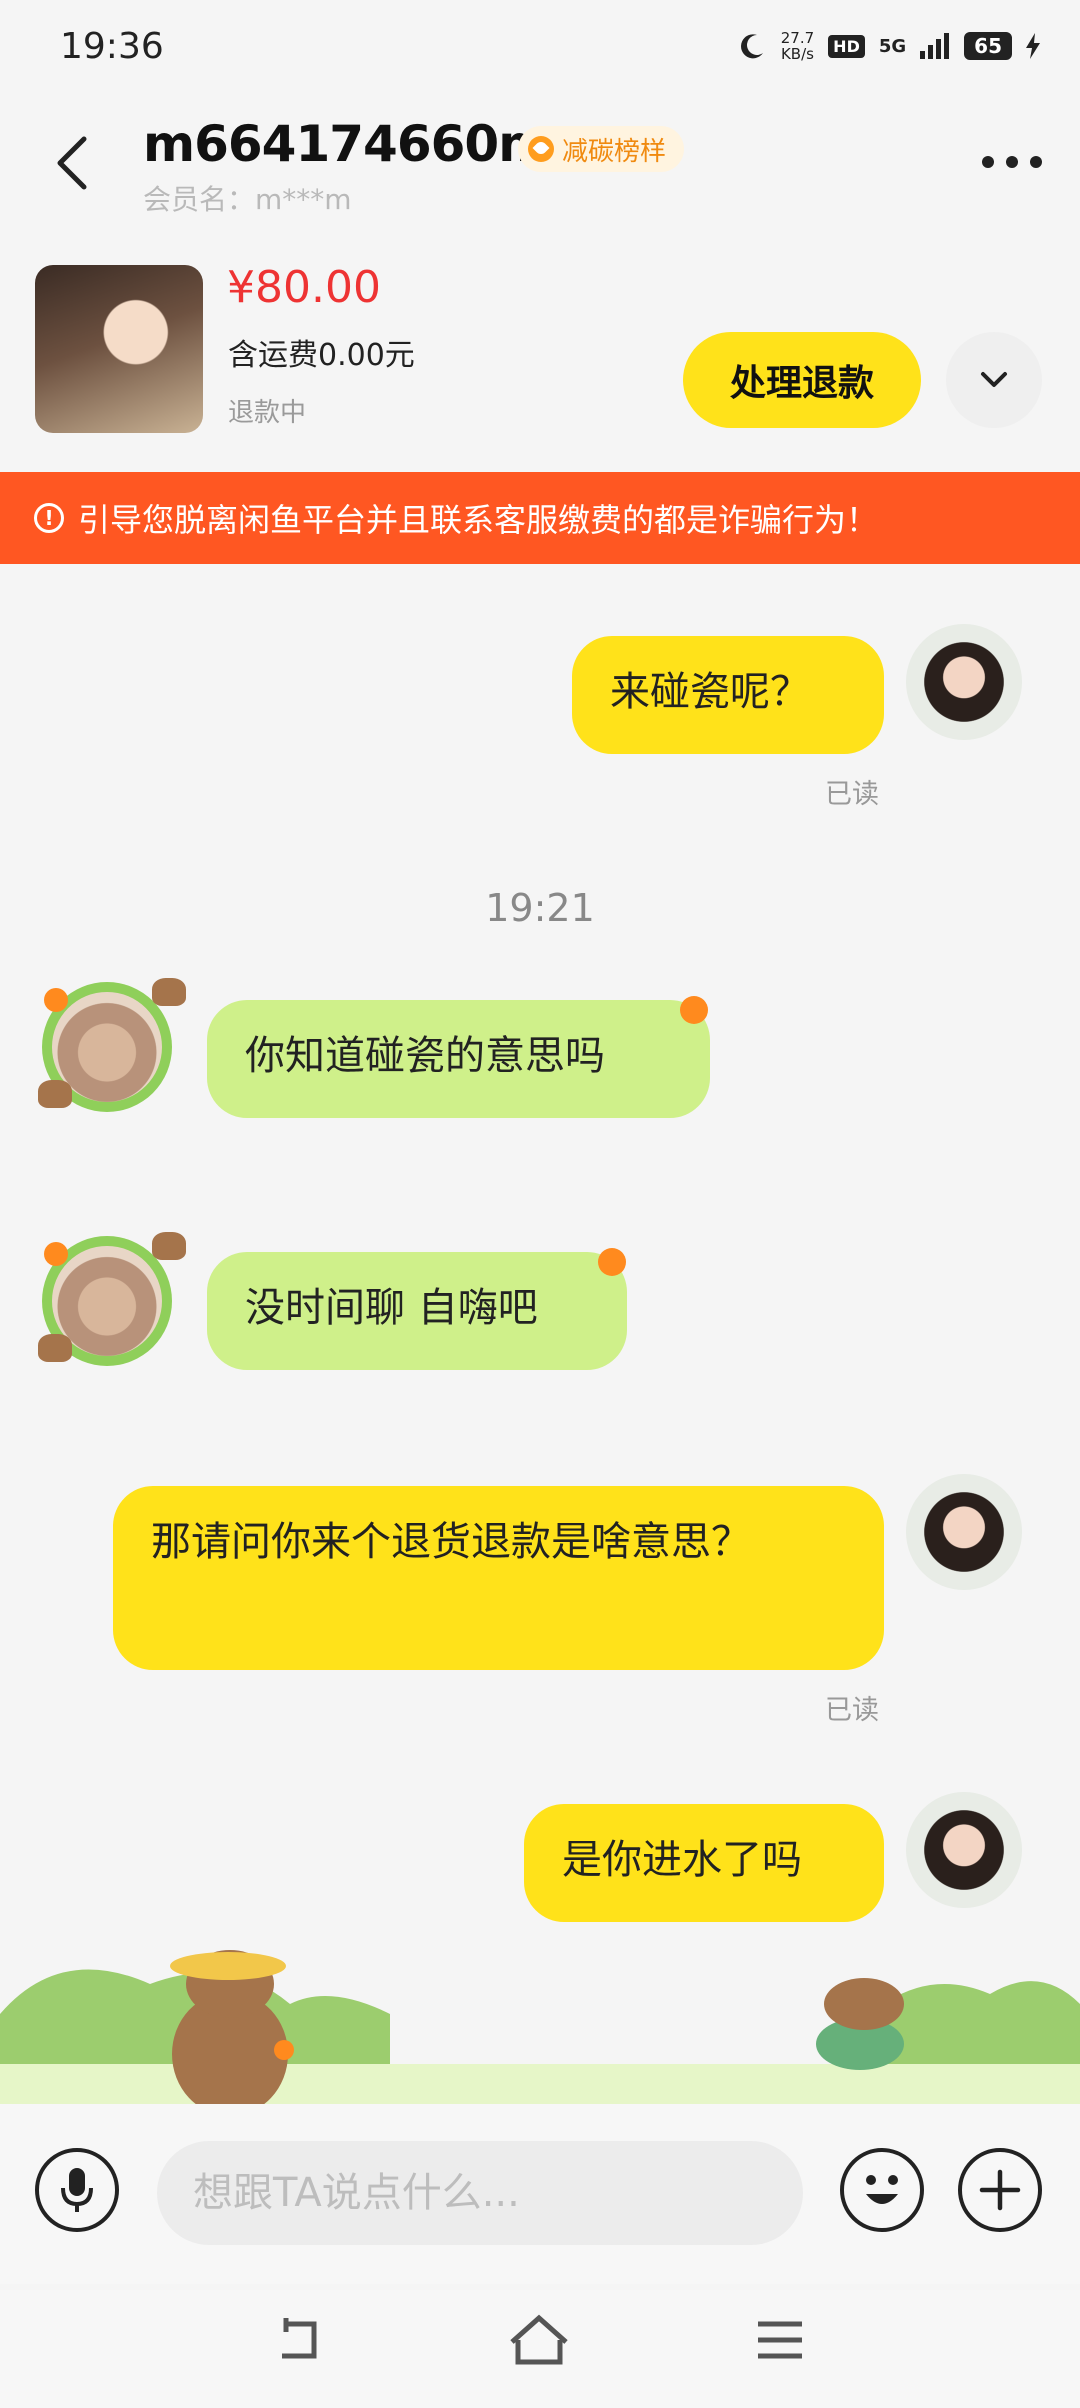 The height and width of the screenshot is (2408, 1080). I want to click on shipping-info: 含运费0.00元, so click(321, 355).